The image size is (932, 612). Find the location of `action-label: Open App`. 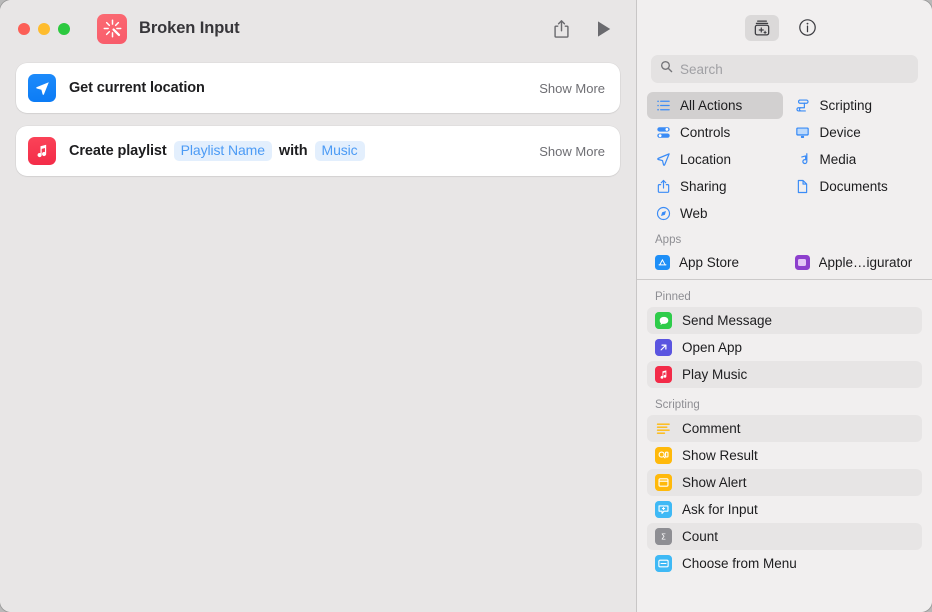

action-label: Open App is located at coordinates (712, 347).